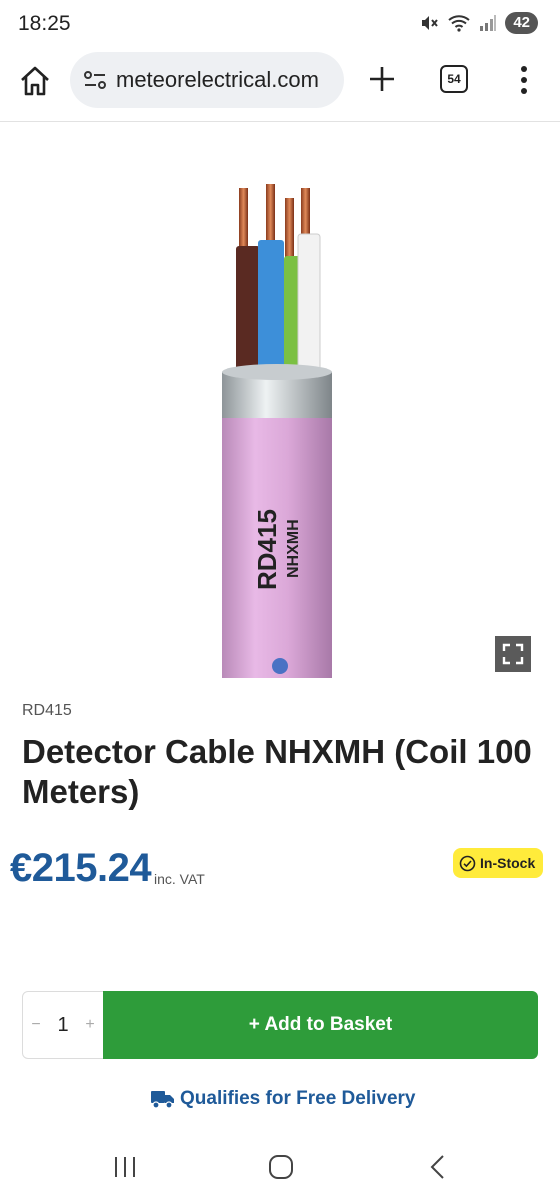 This screenshot has width=560, height=1200. What do you see at coordinates (179, 879) in the screenshot?
I see `vat-note: inc. VAT` at bounding box center [179, 879].